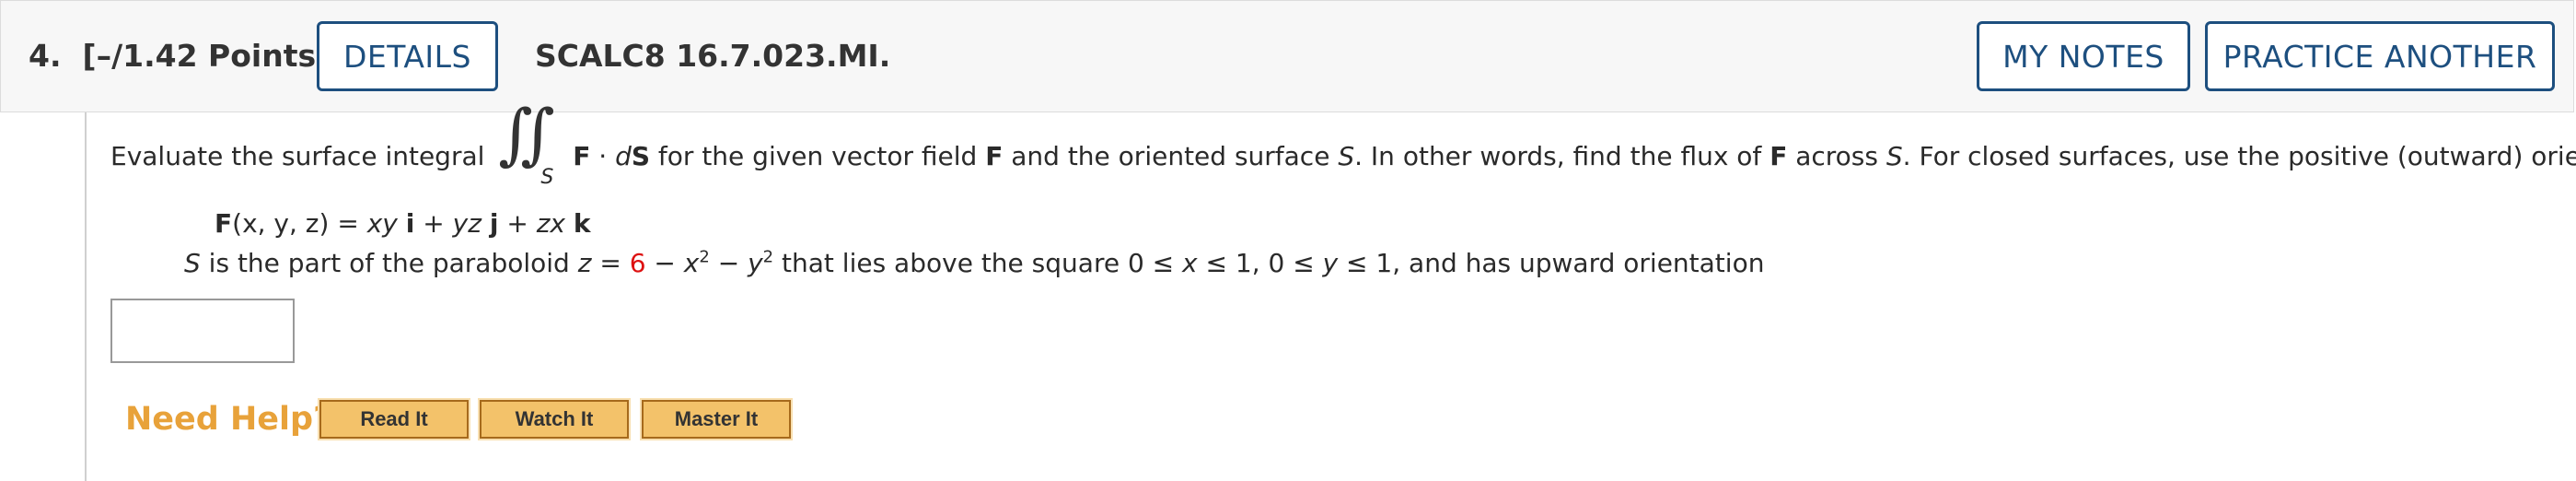 The width and height of the screenshot is (2576, 481). I want to click on integral-subscript: S, so click(547, 177).